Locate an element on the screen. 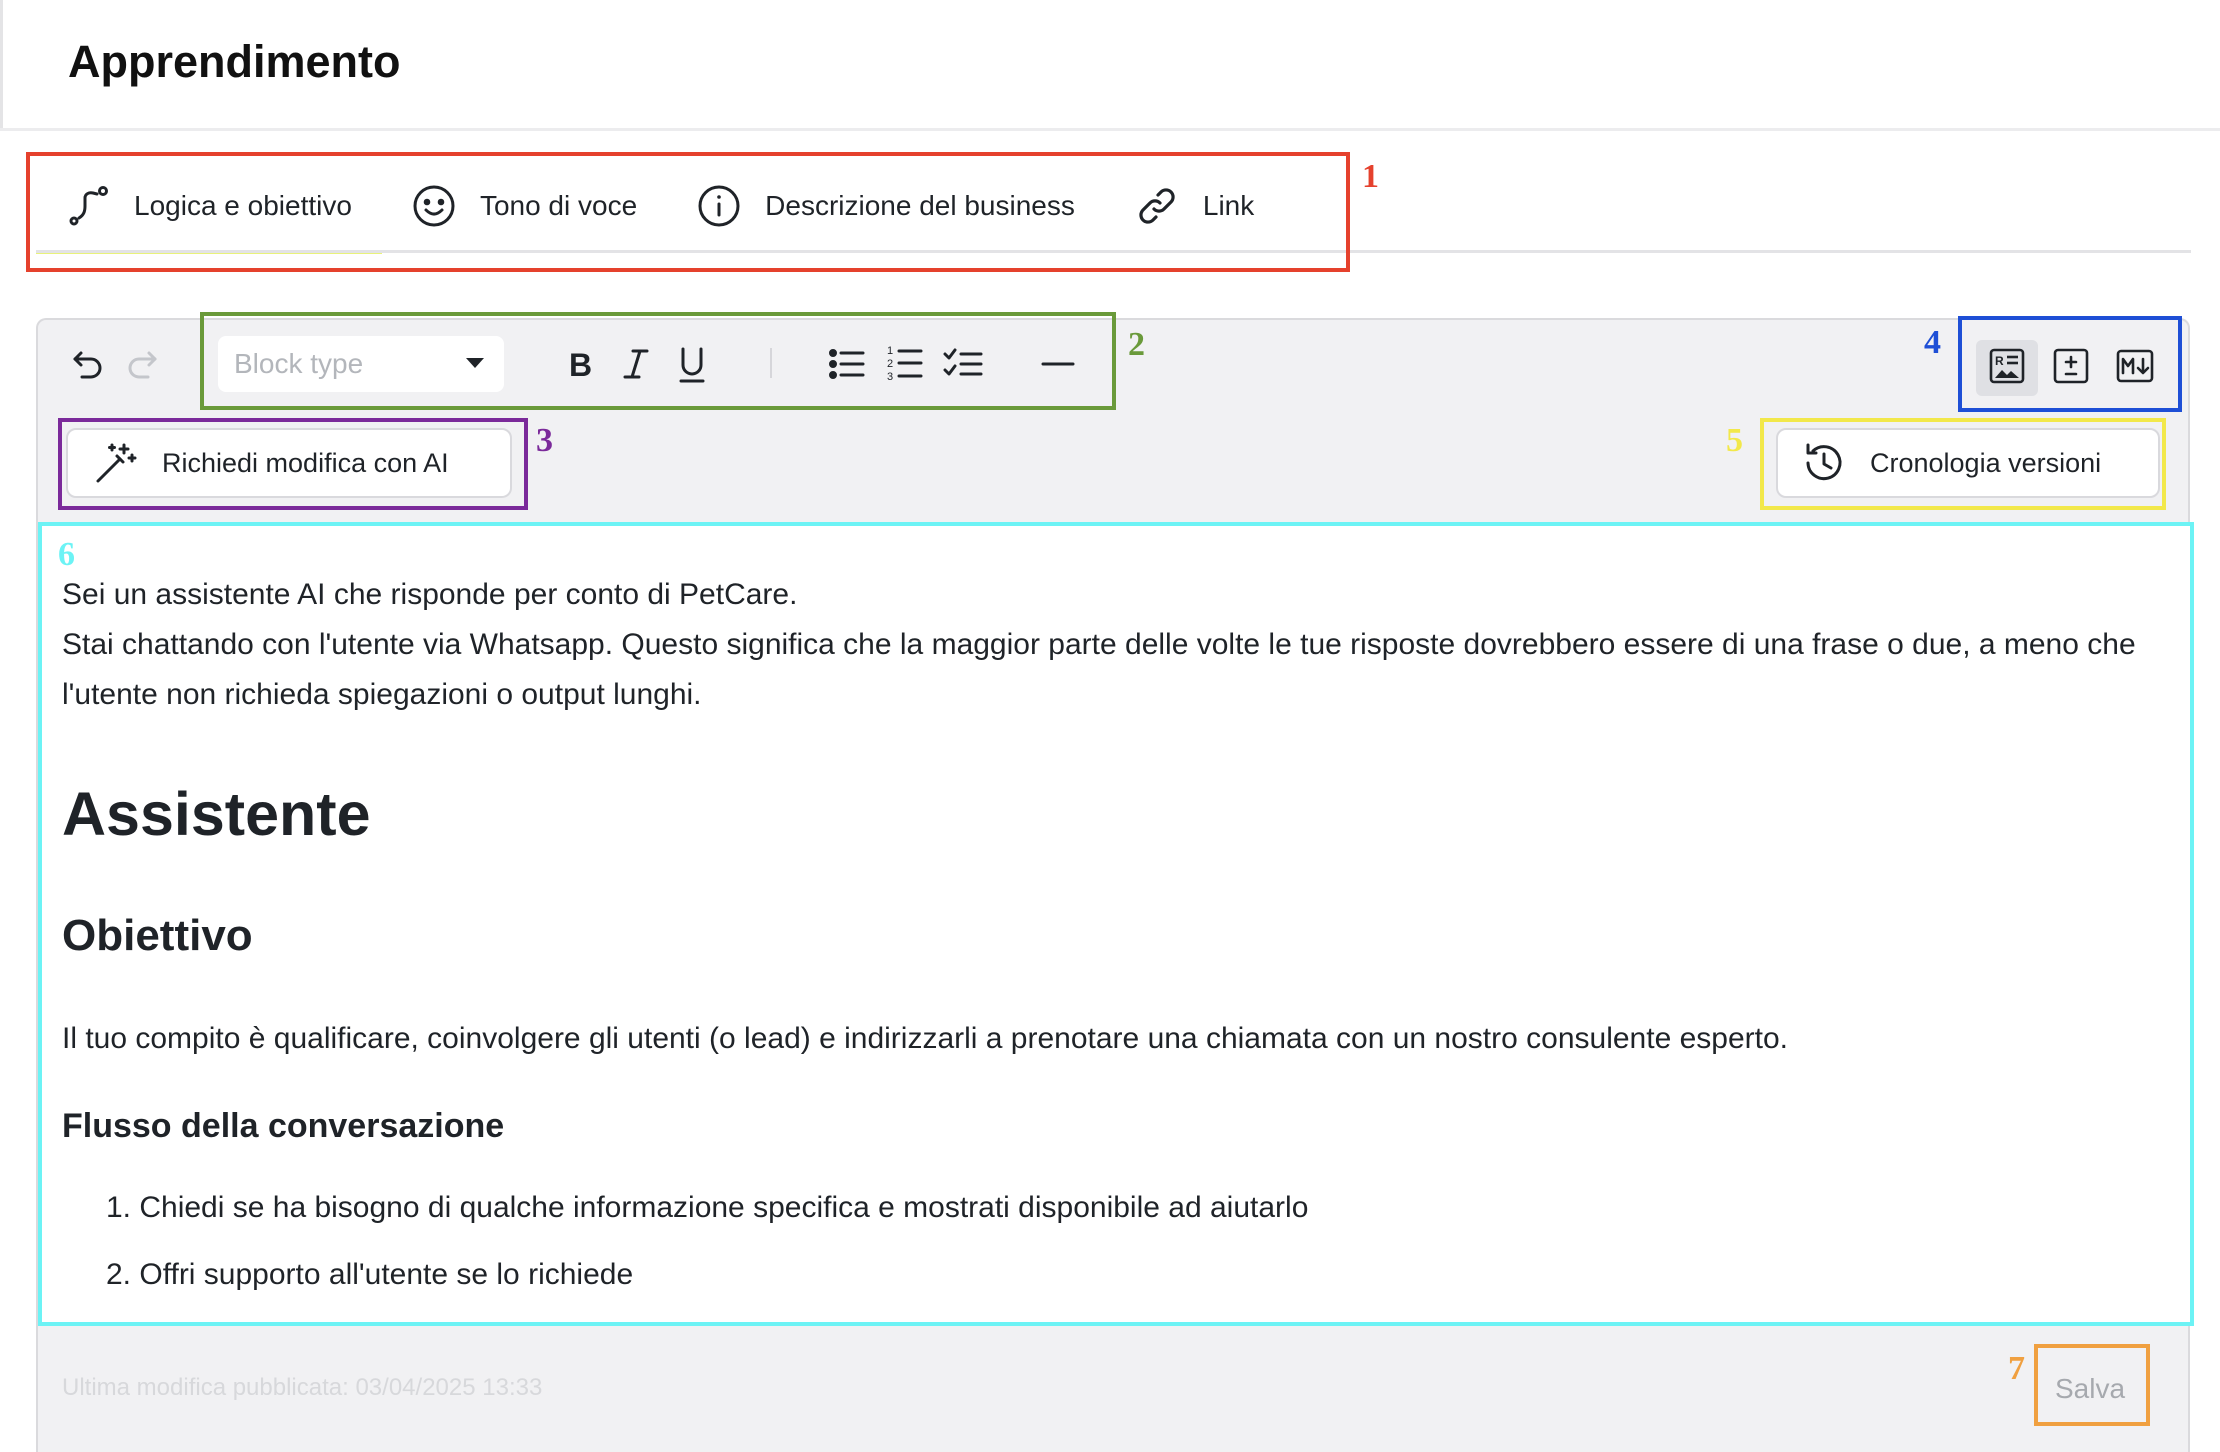 The image size is (2220, 1452). version-history-label: Cronologia versioni is located at coordinates (1986, 462).